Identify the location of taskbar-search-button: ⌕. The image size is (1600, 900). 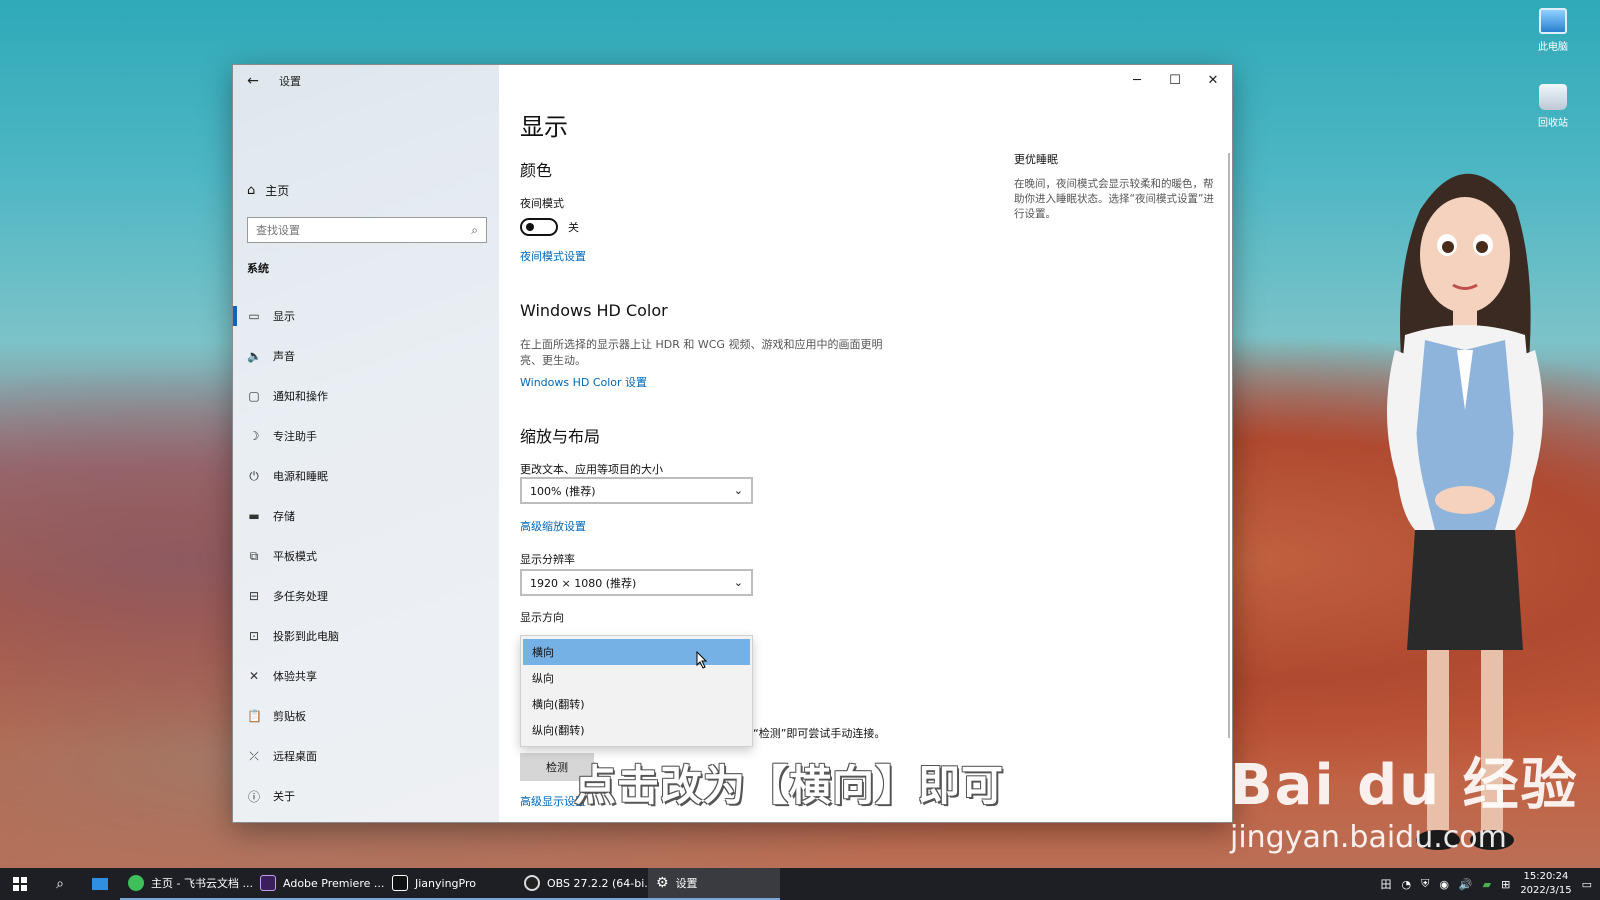
(60, 884).